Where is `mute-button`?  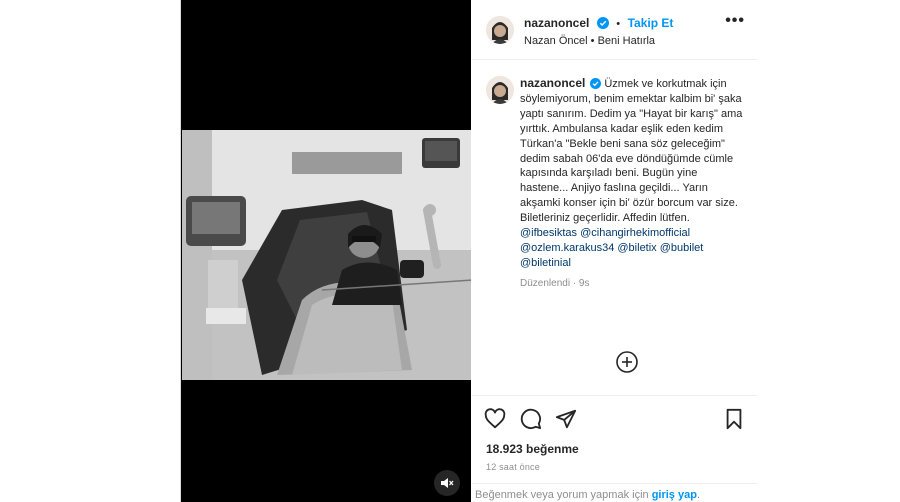
mute-button is located at coordinates (447, 483).